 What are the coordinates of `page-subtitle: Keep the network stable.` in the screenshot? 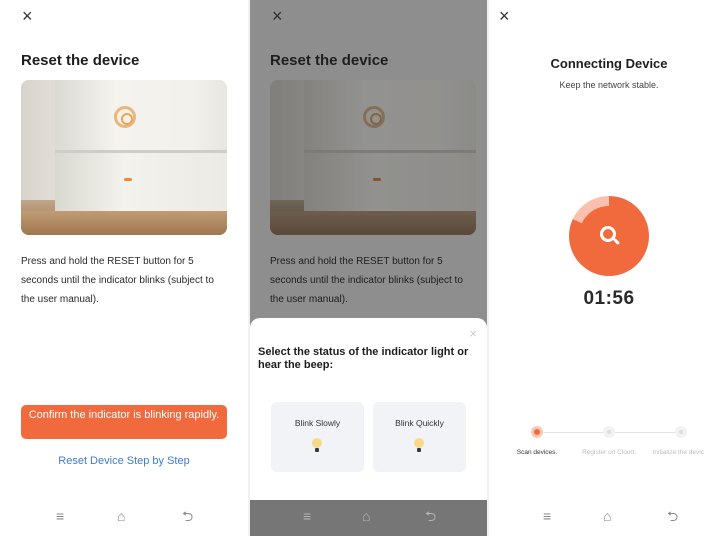 It's located at (609, 85).